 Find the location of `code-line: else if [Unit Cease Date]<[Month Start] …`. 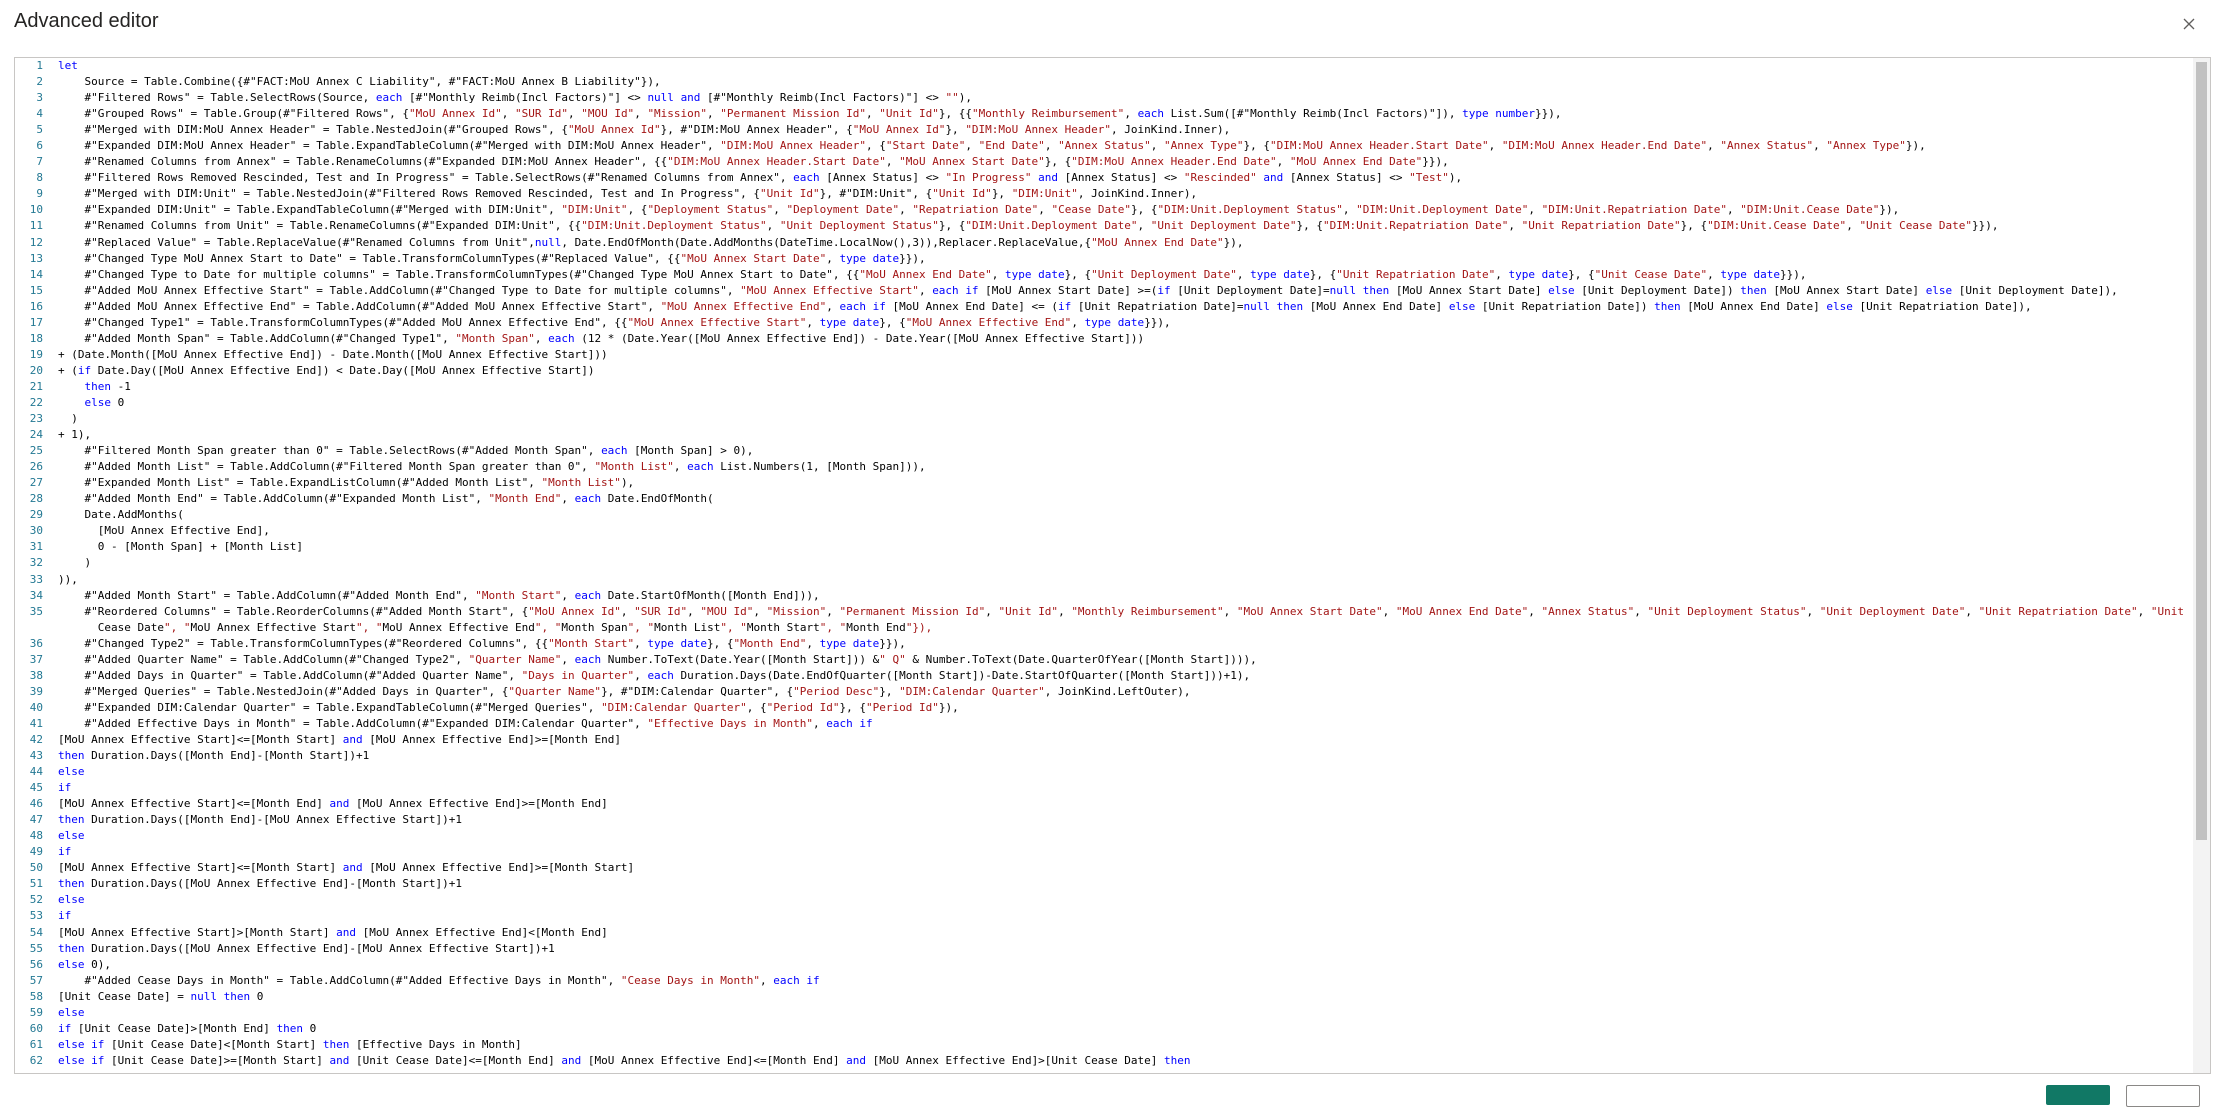

code-line: else if [Unit Cease Date]<[Month Start] … is located at coordinates (290, 1044).